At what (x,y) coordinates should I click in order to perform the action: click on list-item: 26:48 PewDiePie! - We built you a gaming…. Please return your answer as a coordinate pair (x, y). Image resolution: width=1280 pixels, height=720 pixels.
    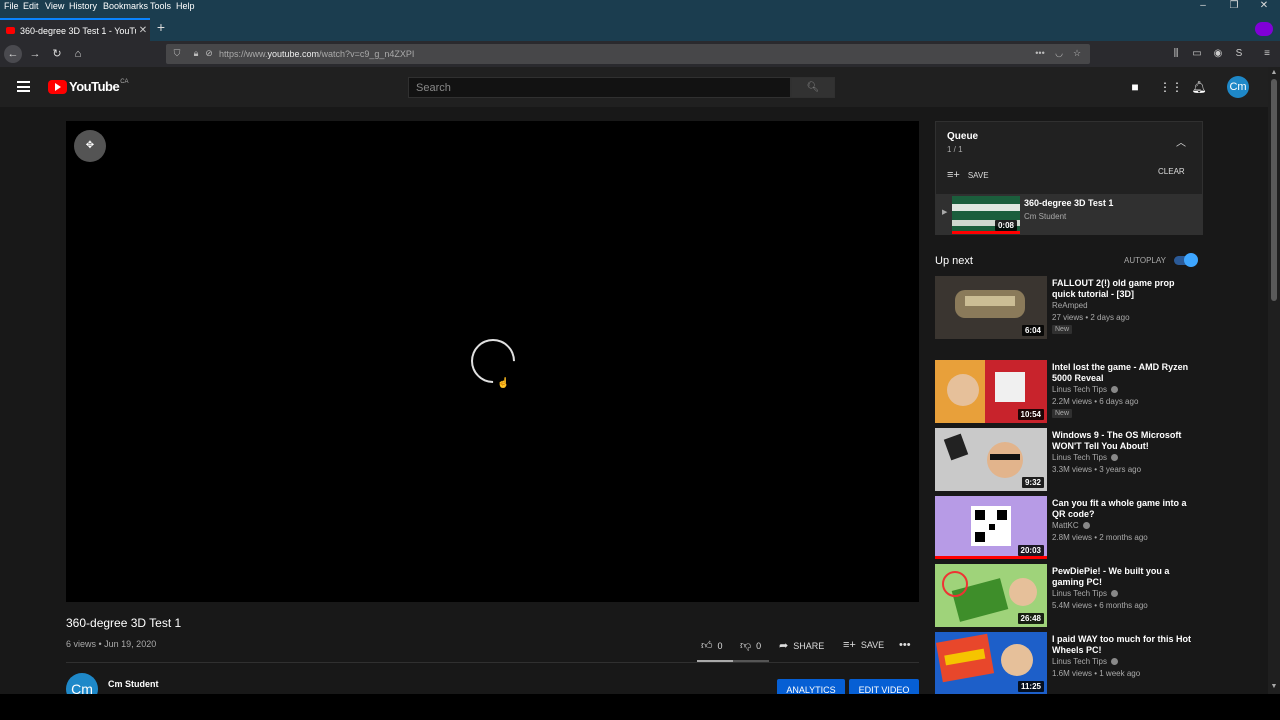
    Looking at the image, I should click on (1069, 596).